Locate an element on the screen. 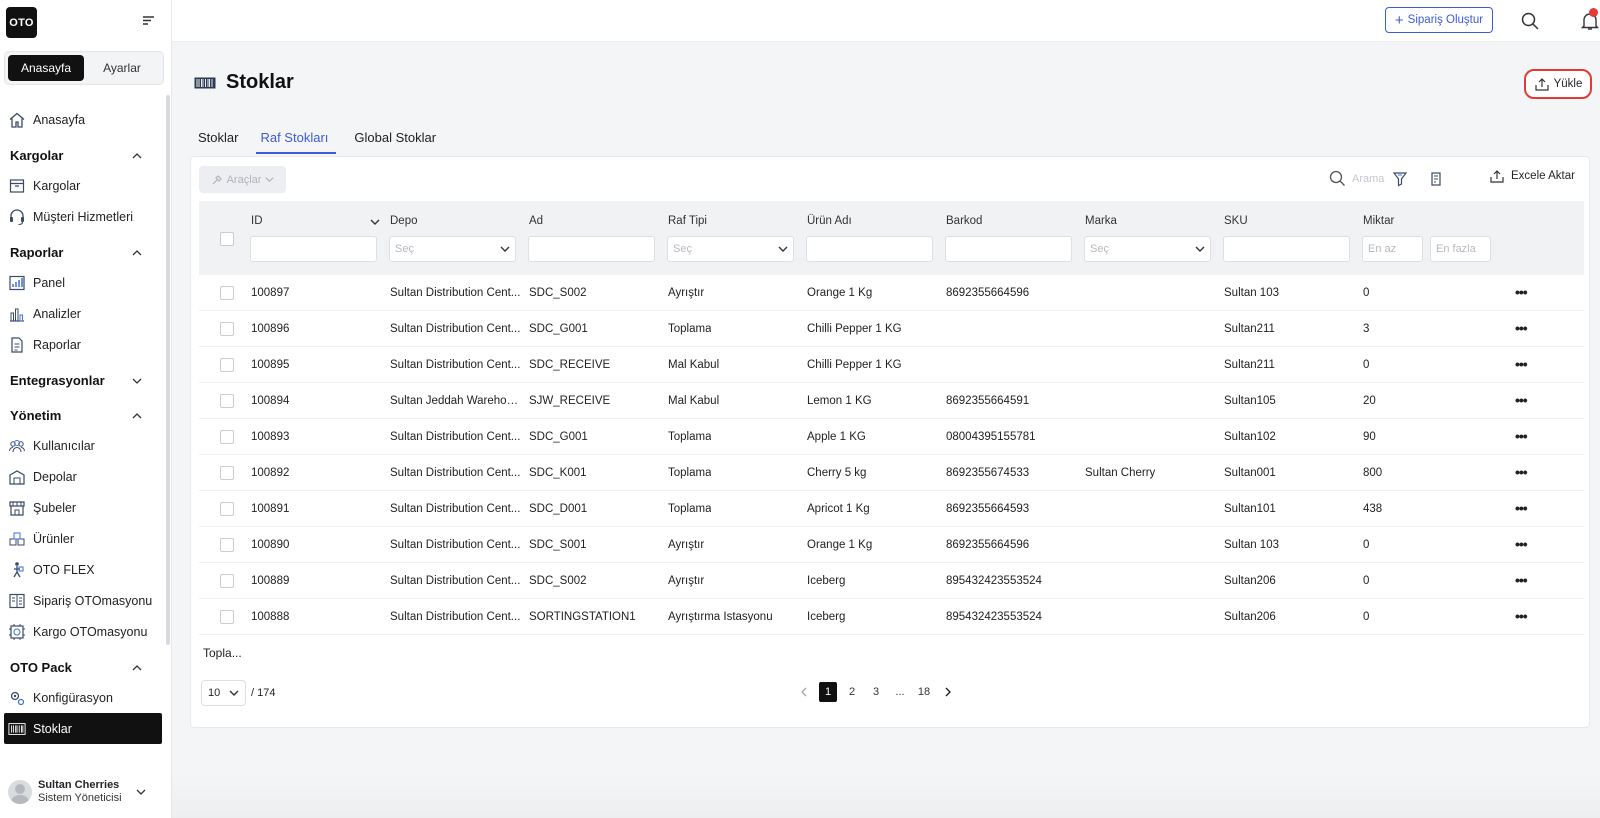  cell-miktar: 0 is located at coordinates (1366, 293).